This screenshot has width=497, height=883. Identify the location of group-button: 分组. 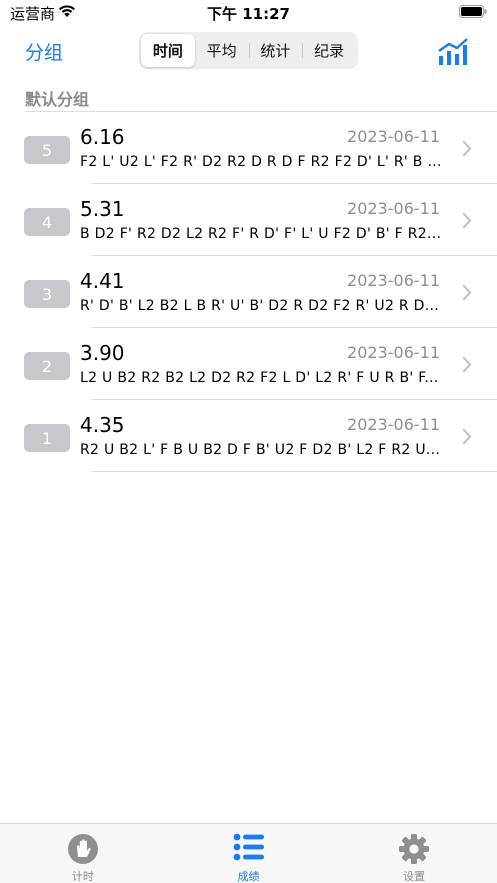
(44, 51).